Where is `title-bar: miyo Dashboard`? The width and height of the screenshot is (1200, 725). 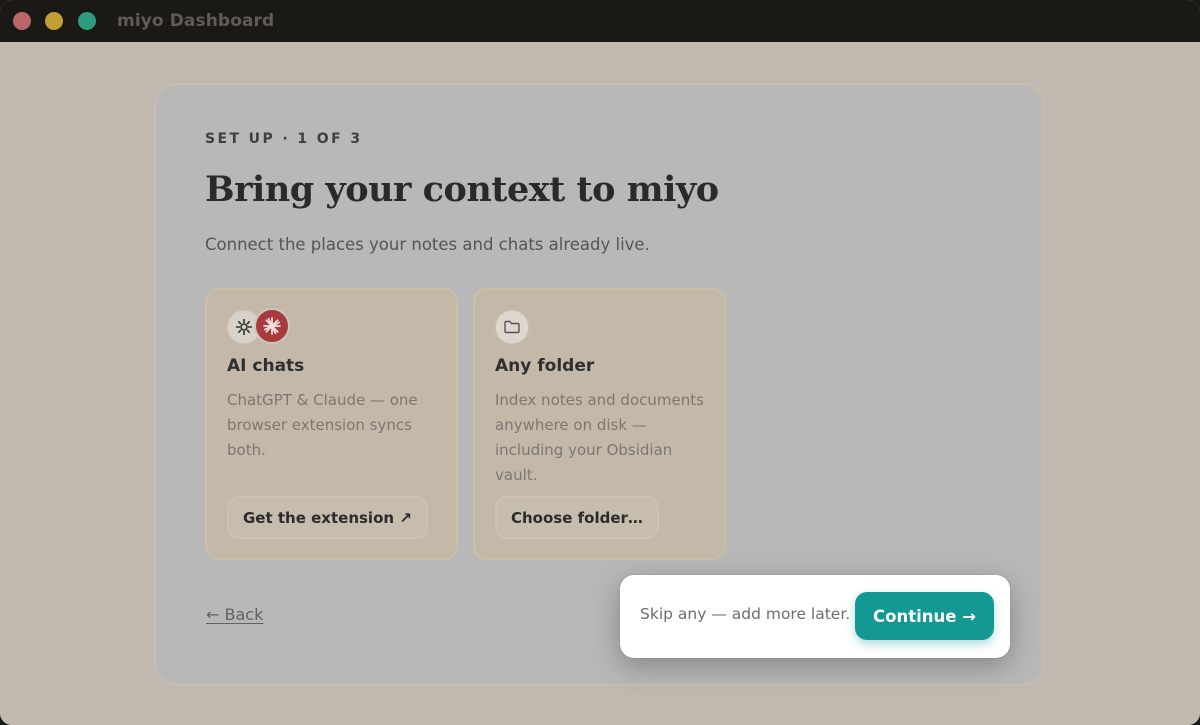
title-bar: miyo Dashboard is located at coordinates (600, 21).